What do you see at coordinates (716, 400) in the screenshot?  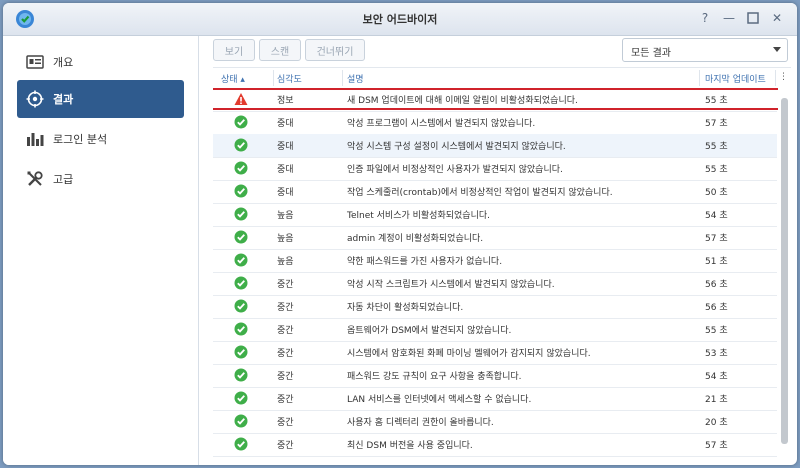 I see `last-update-cell: 21 초` at bounding box center [716, 400].